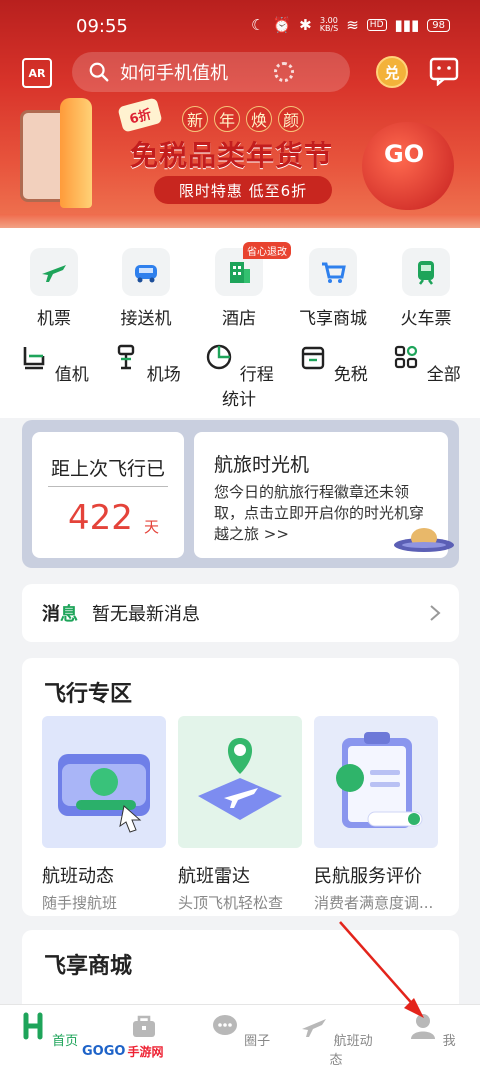 This screenshot has height=1072, width=480. Describe the element at coordinates (432, 1030) in the screenshot. I see `tab-me: 我` at that location.